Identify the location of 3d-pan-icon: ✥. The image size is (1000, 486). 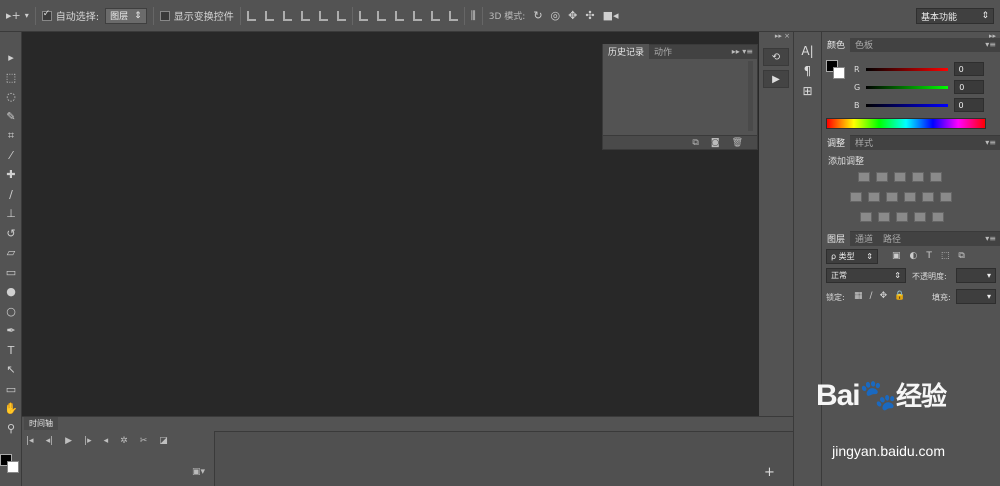
(572, 15).